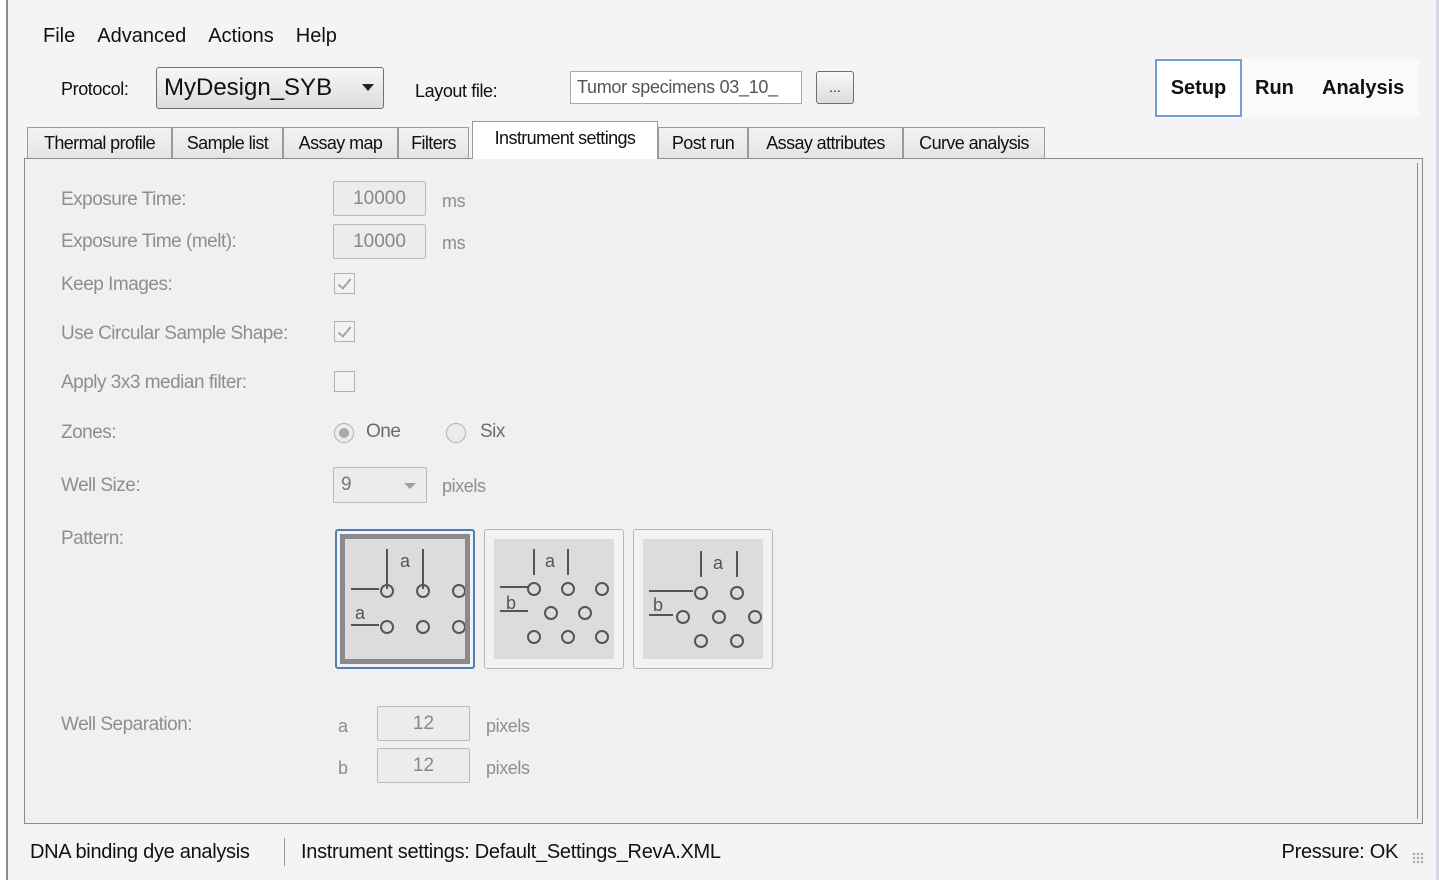 Image resolution: width=1439 pixels, height=880 pixels. I want to click on tab-thermal-profile: Thermal profile, so click(99, 142).